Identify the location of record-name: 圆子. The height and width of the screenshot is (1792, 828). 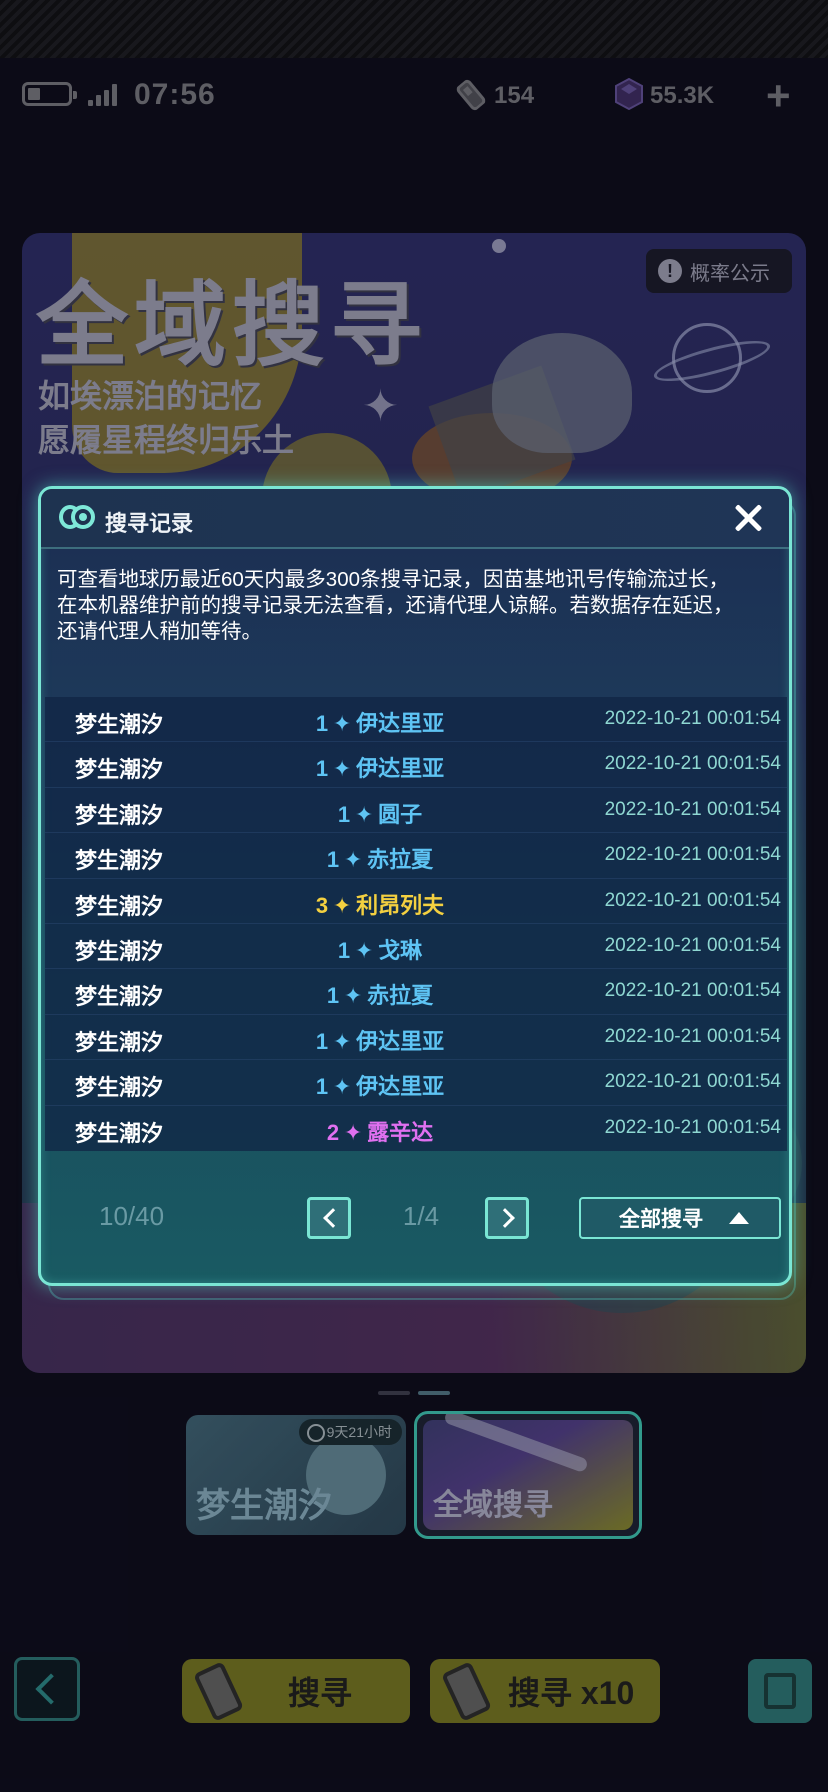
(400, 814).